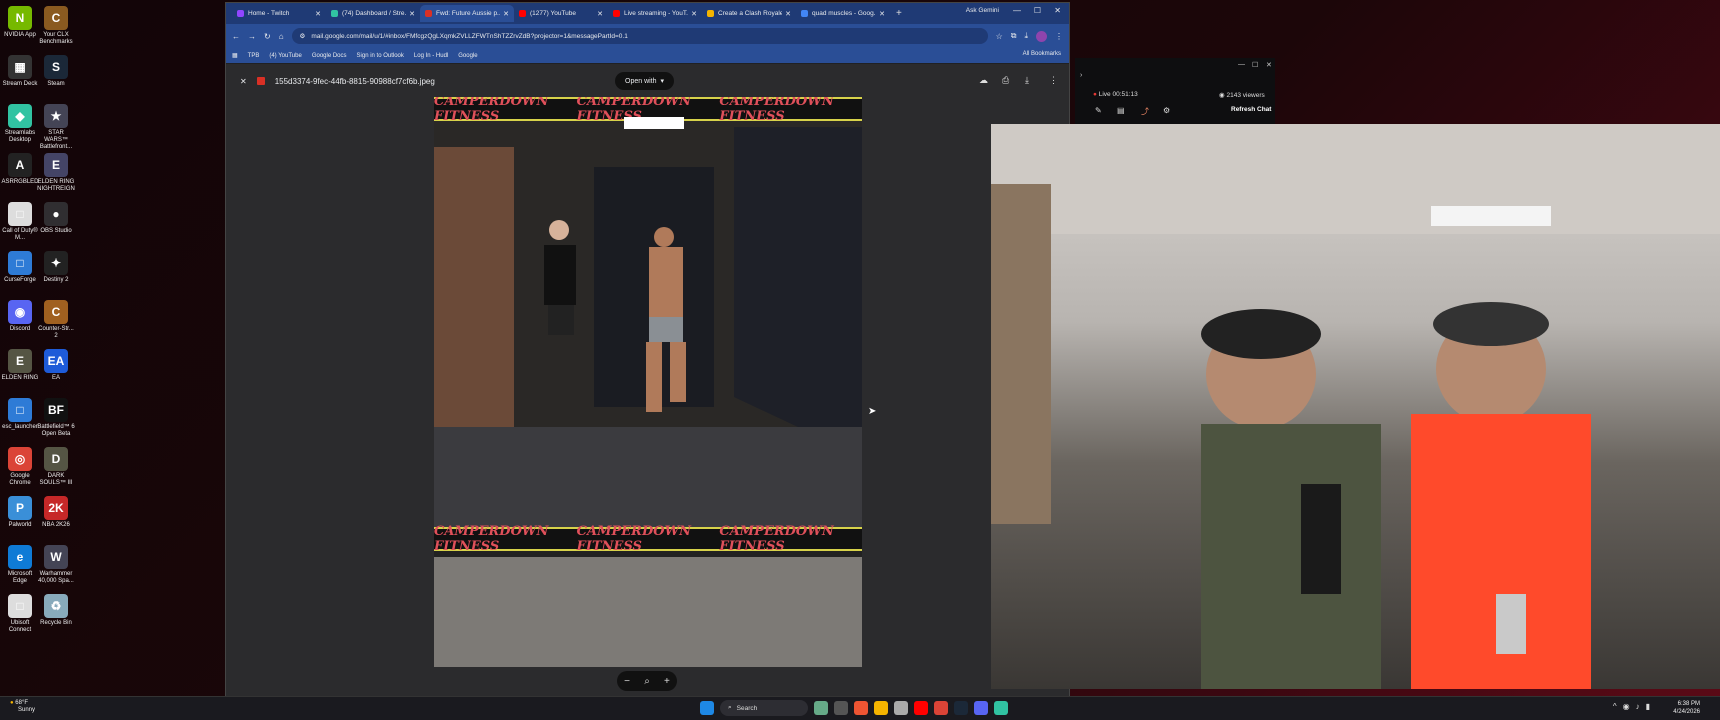 The image size is (1720, 720). Describe the element at coordinates (56, 512) in the screenshot. I see `desktop-icon: 2K NBA 2K26` at that location.